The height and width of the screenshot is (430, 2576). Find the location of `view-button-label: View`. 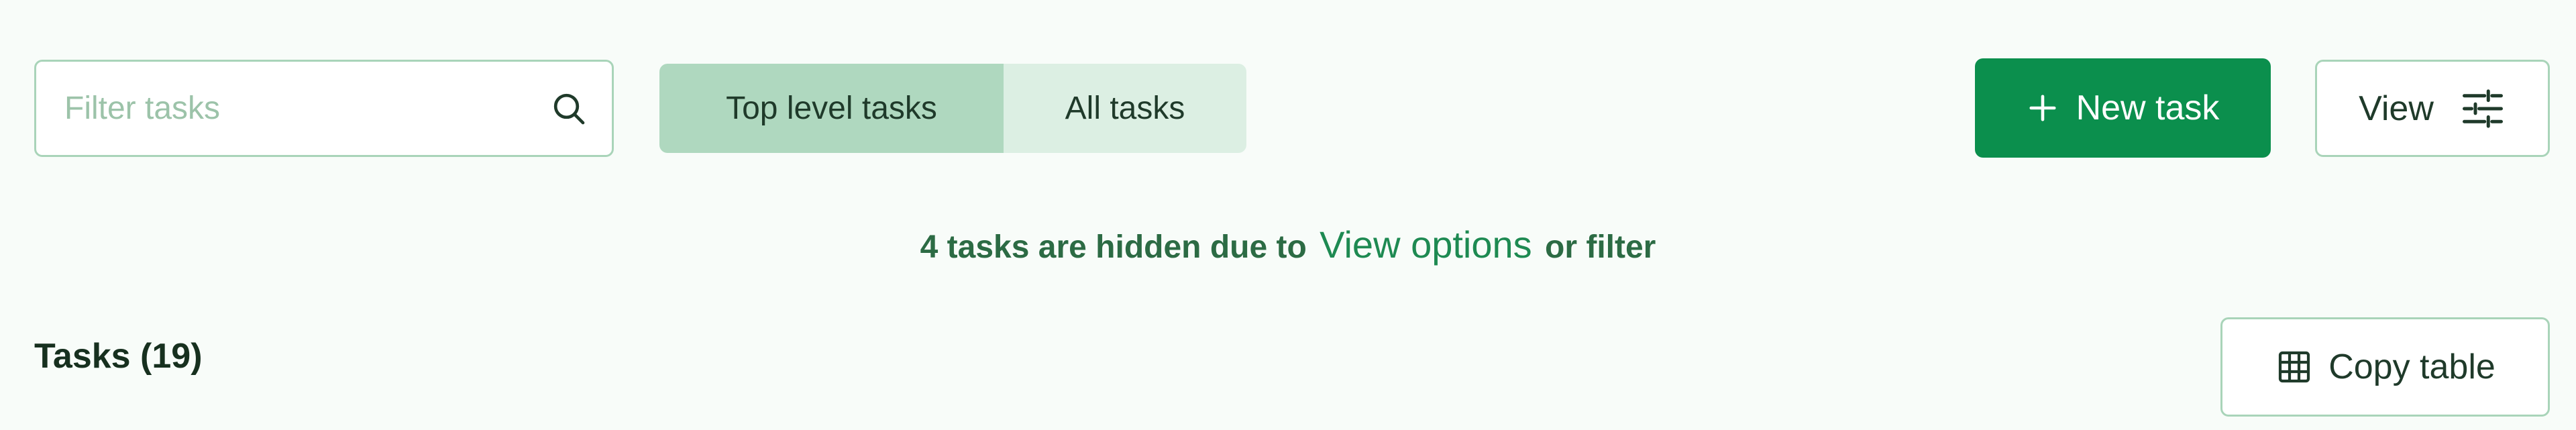

view-button-label: View is located at coordinates (2396, 108).